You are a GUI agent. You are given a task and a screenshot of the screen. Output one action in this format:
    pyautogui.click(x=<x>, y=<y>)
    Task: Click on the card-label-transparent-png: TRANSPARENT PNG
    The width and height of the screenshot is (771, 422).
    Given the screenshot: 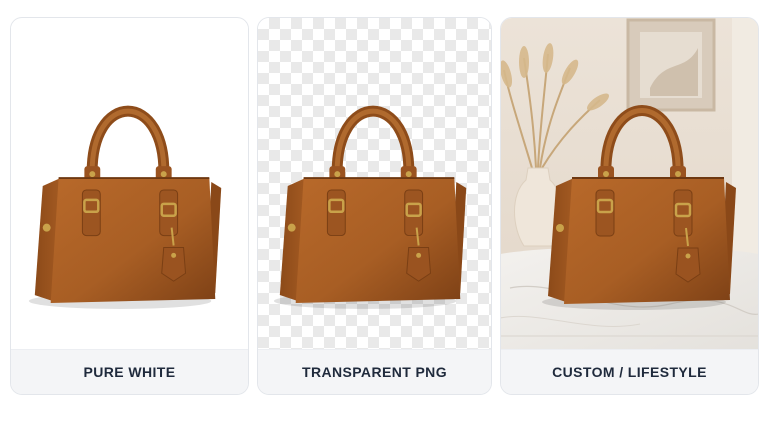 What is the action you would take?
    pyautogui.click(x=374, y=371)
    